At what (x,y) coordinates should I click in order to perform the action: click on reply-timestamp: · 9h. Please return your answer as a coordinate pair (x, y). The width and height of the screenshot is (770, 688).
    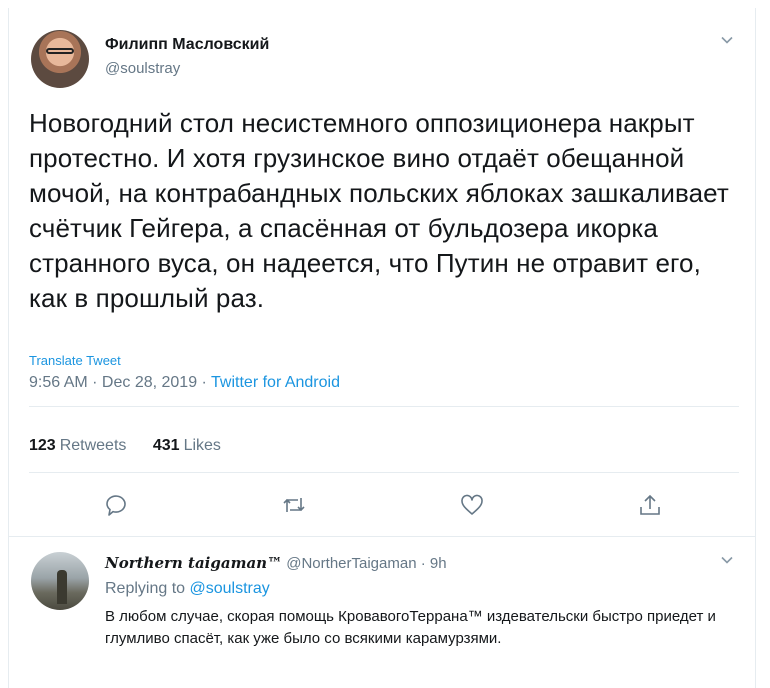
    Looking at the image, I should click on (434, 563).